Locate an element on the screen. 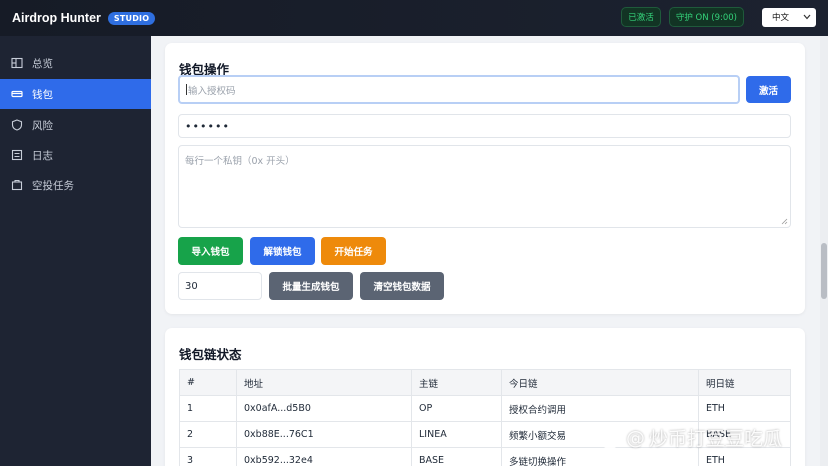 The image size is (828, 466). unlock-wallet-button: 解锁钱包 is located at coordinates (282, 251).